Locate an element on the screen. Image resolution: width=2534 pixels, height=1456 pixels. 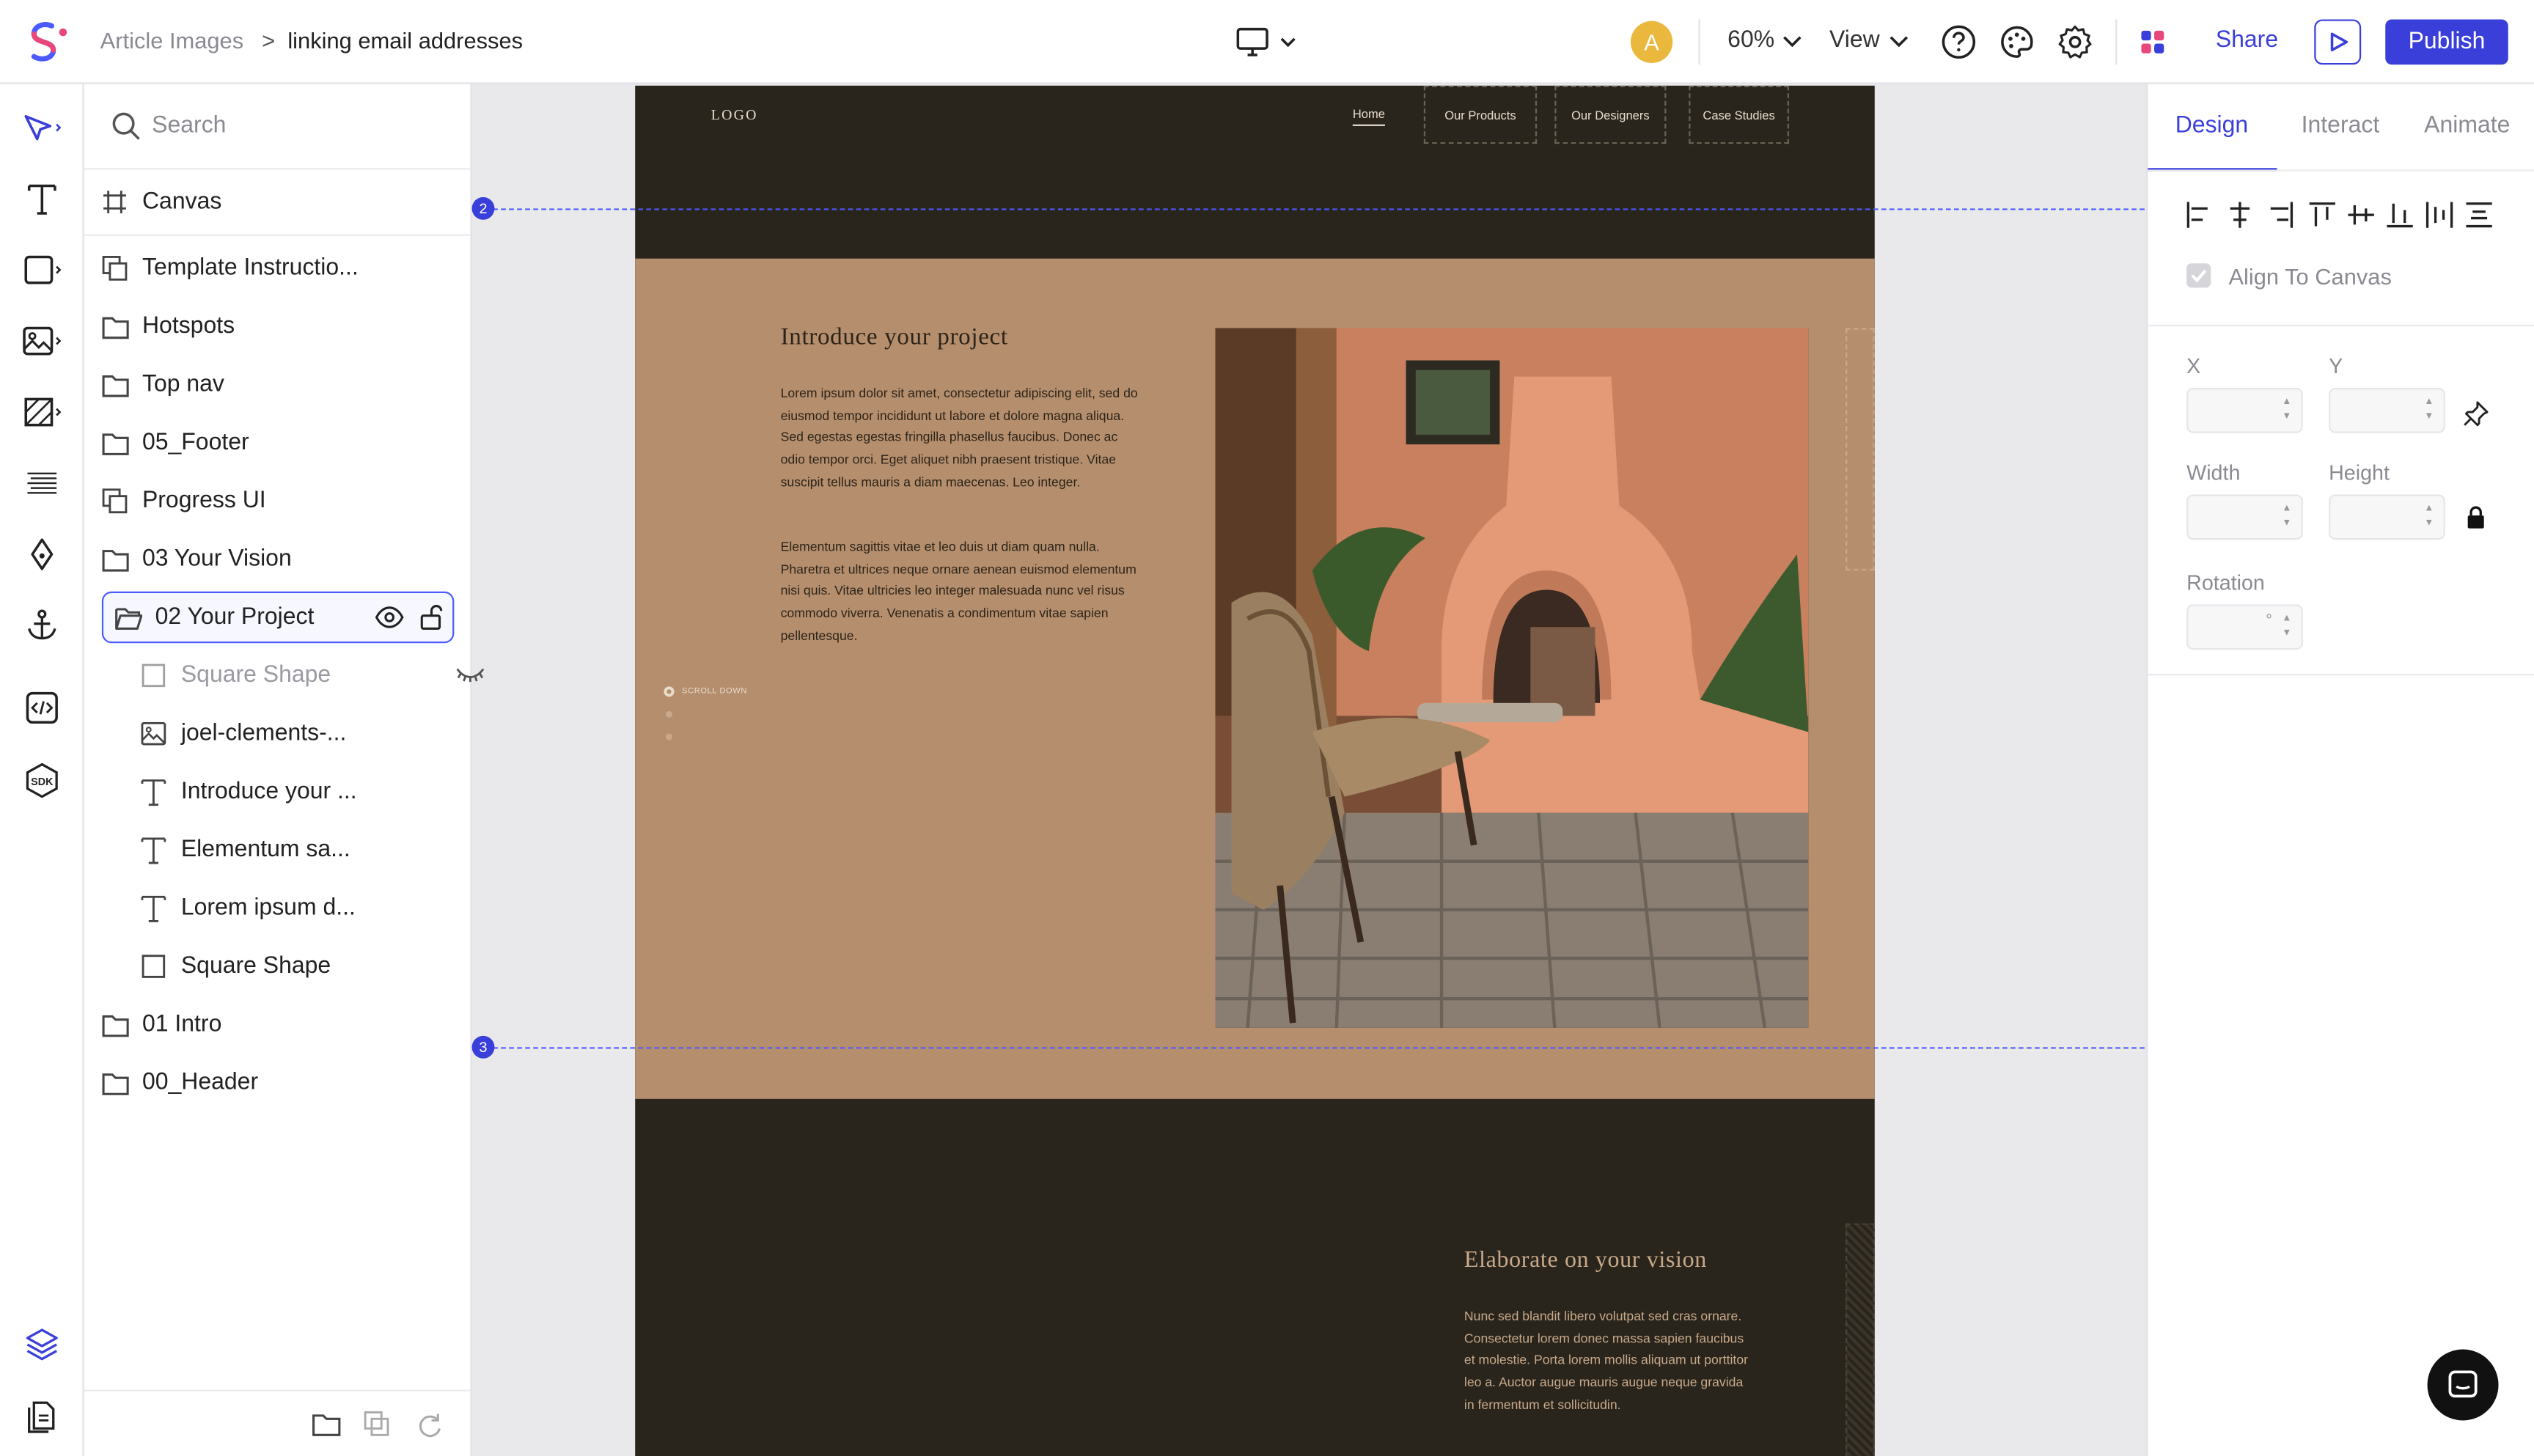
unlock-icon is located at coordinates (431, 620).